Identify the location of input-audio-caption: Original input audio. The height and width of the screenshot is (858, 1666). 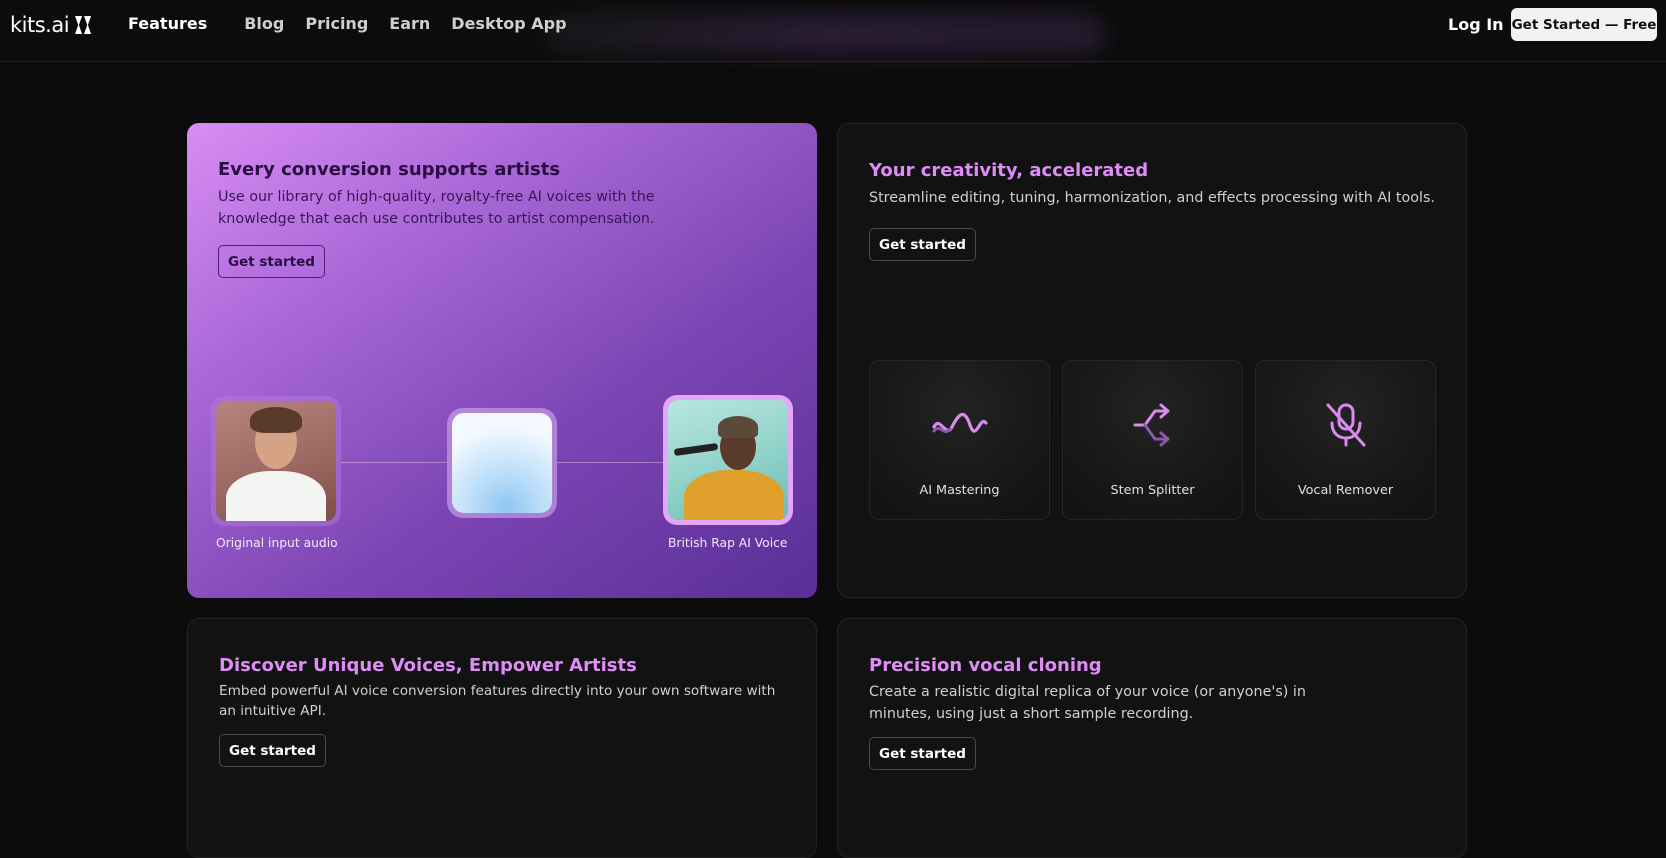
(277, 543).